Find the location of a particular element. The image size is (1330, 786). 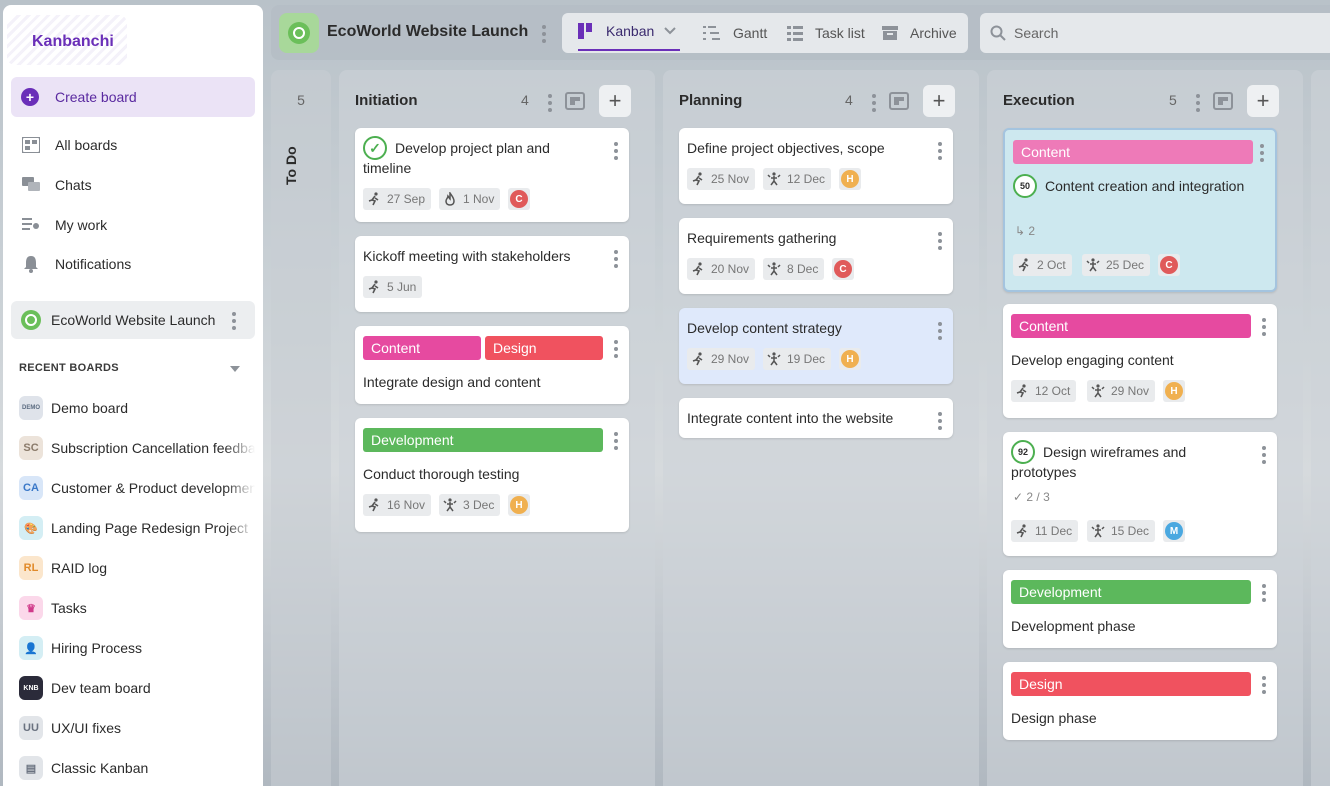

current-board-item: EcoWorld Website Launch is located at coordinates (133, 320).